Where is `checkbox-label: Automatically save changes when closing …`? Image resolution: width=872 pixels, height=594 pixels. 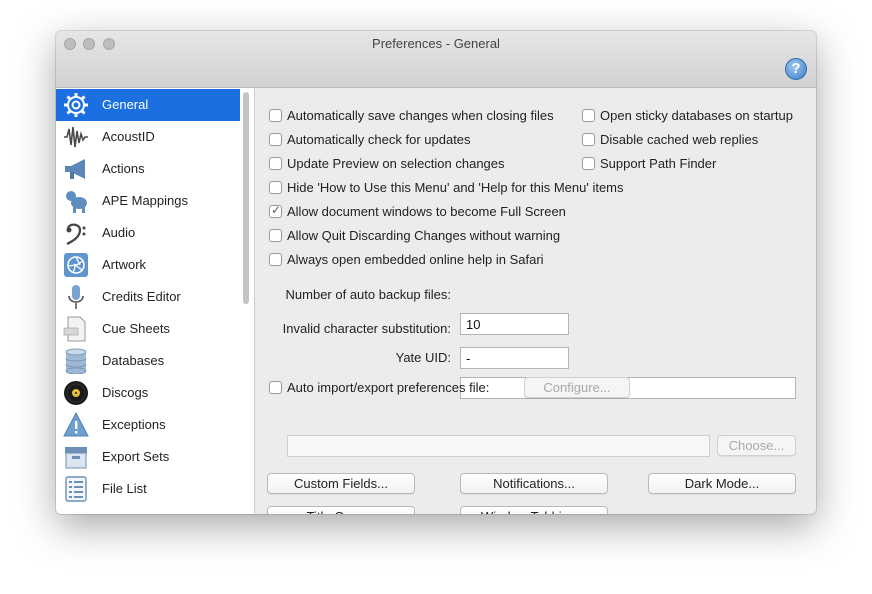
checkbox-label: Automatically save changes when closing … is located at coordinates (420, 115).